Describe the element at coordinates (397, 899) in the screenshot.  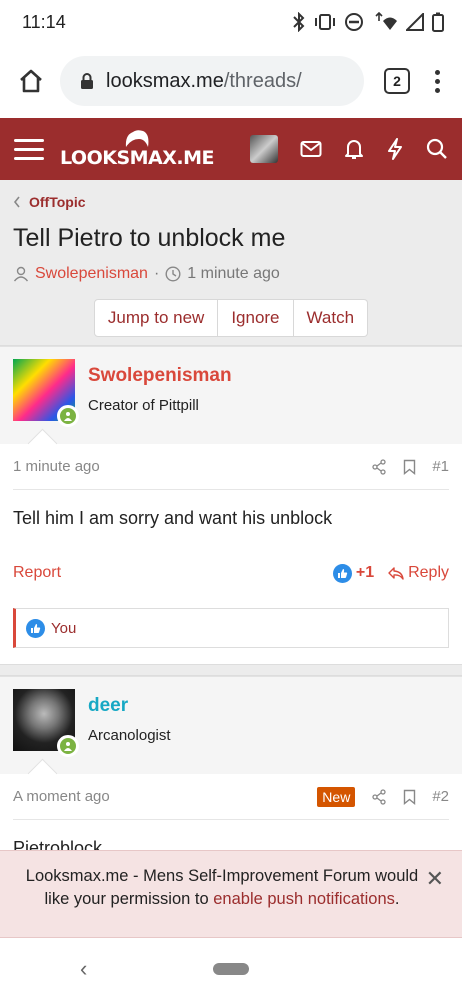
I see `push-notice-end: .` at that location.